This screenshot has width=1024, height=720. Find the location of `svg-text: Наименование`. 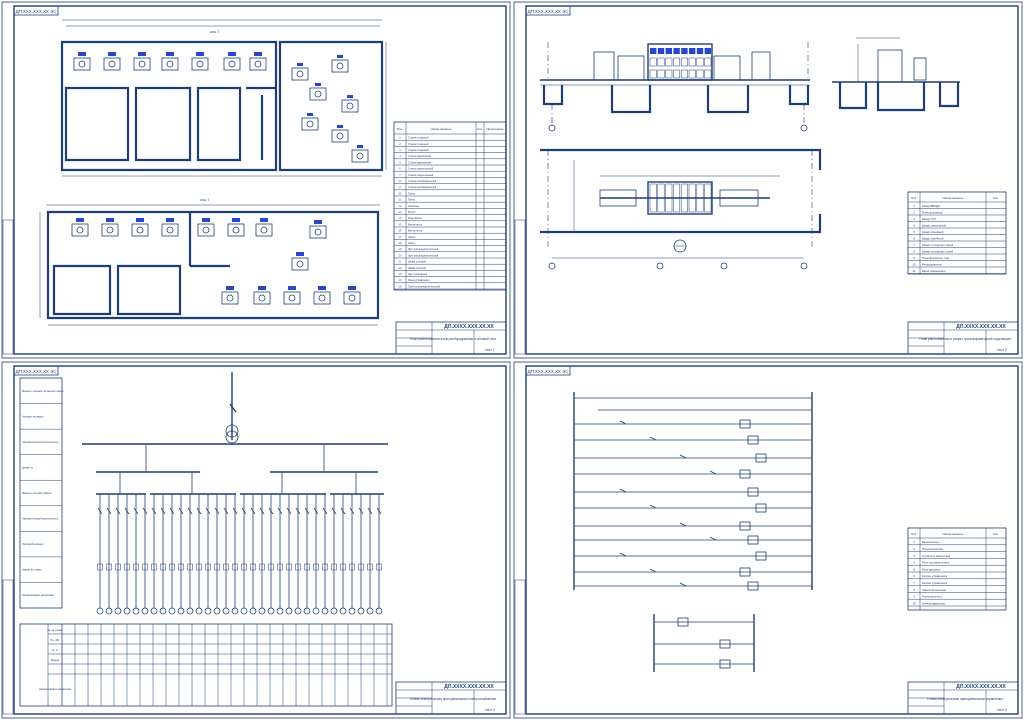

svg-text: Наименование is located at coordinates (953, 198).